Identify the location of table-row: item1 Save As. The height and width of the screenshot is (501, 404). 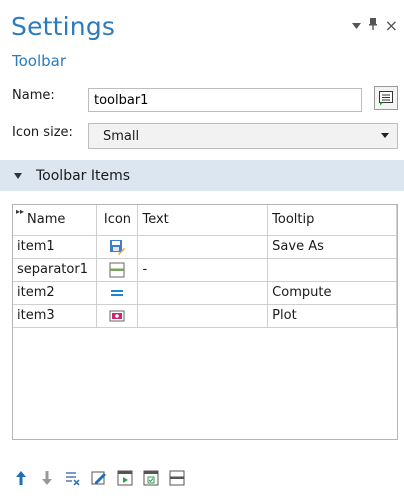
(205, 246).